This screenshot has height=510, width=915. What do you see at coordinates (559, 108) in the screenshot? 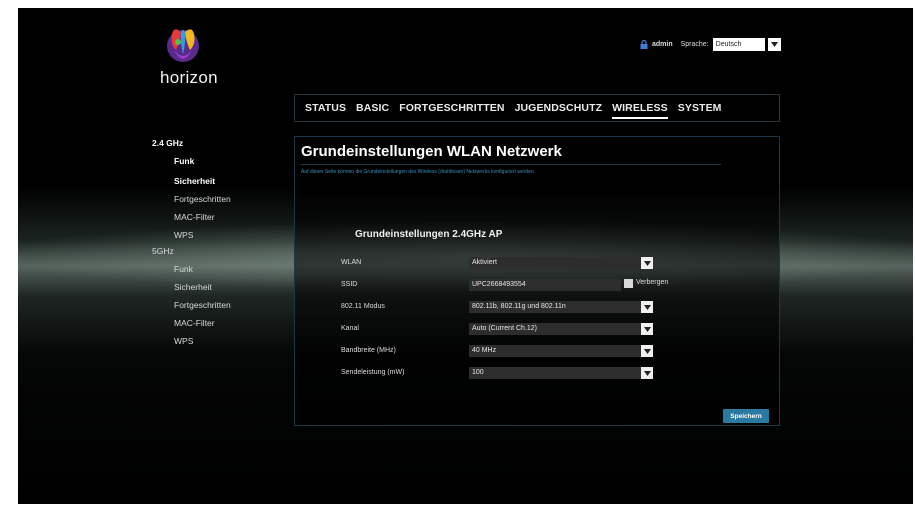
I see `tab-jugendschutz: JUGENDSCHUTZ` at bounding box center [559, 108].